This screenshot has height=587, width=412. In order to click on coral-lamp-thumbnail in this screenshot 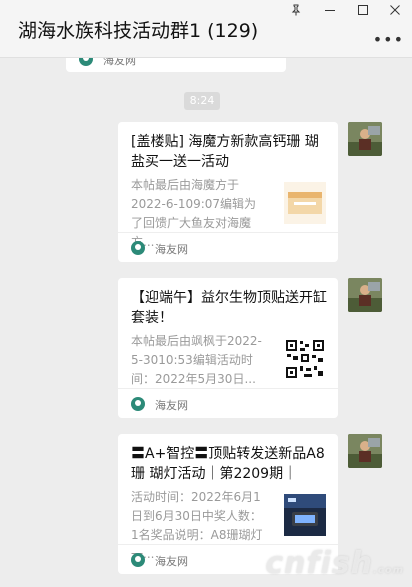, I will do `click(305, 515)`.